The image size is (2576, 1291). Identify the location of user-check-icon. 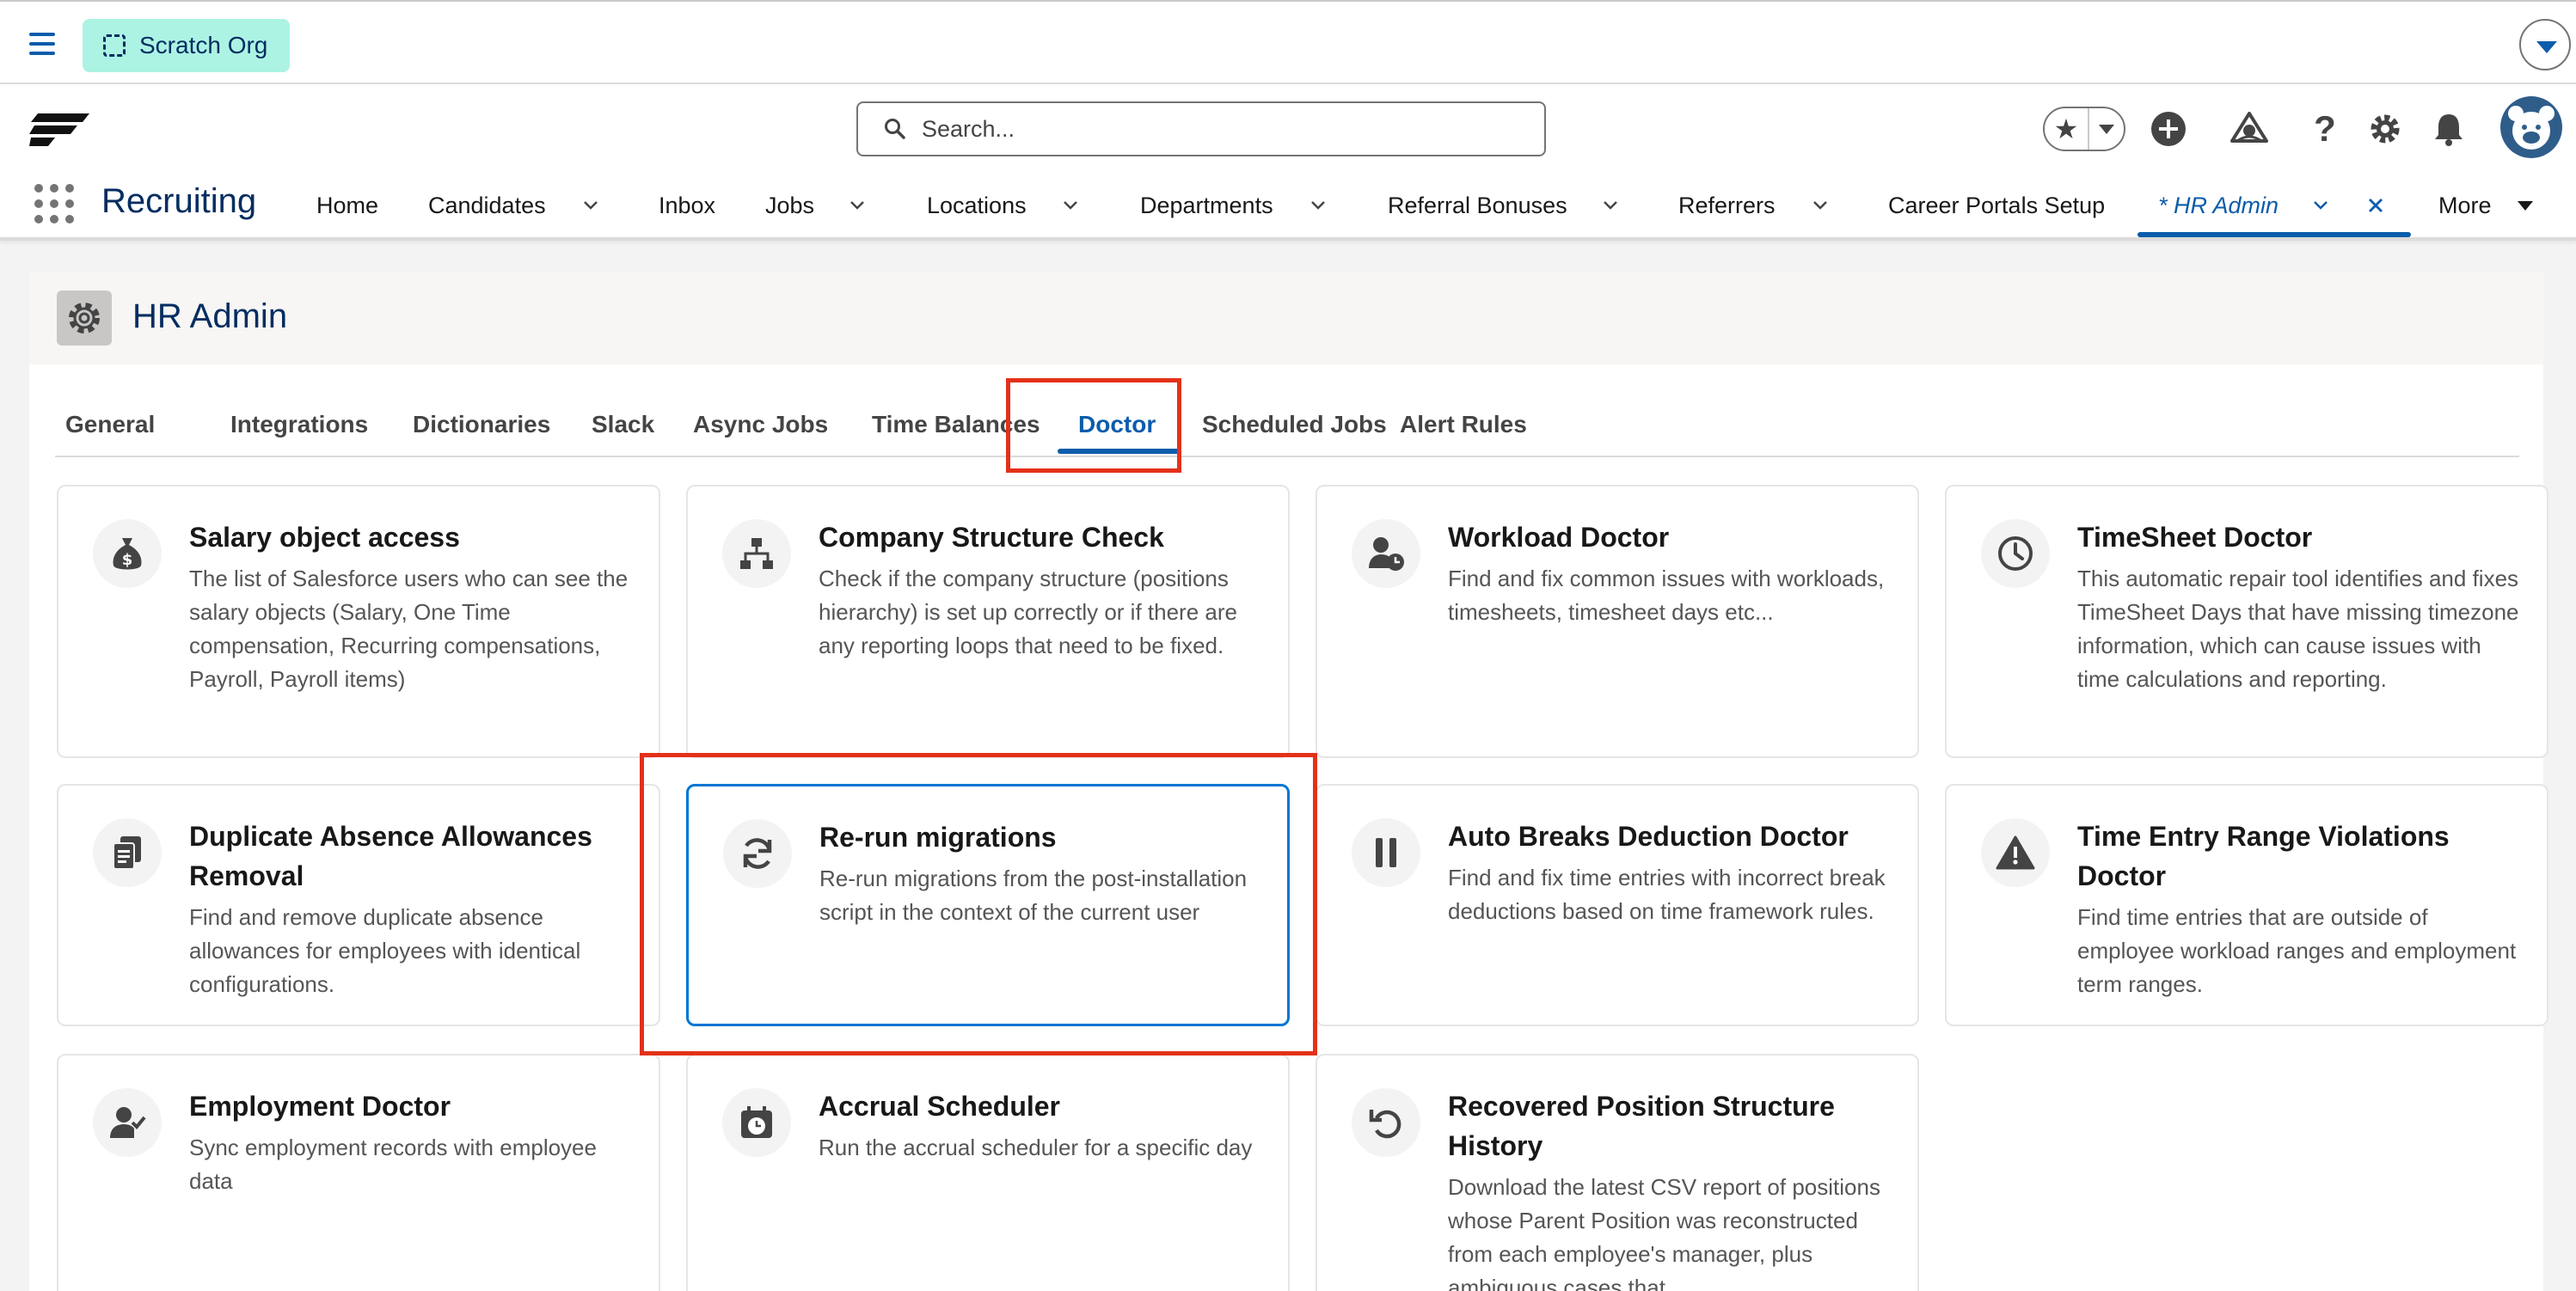
(127, 1122).